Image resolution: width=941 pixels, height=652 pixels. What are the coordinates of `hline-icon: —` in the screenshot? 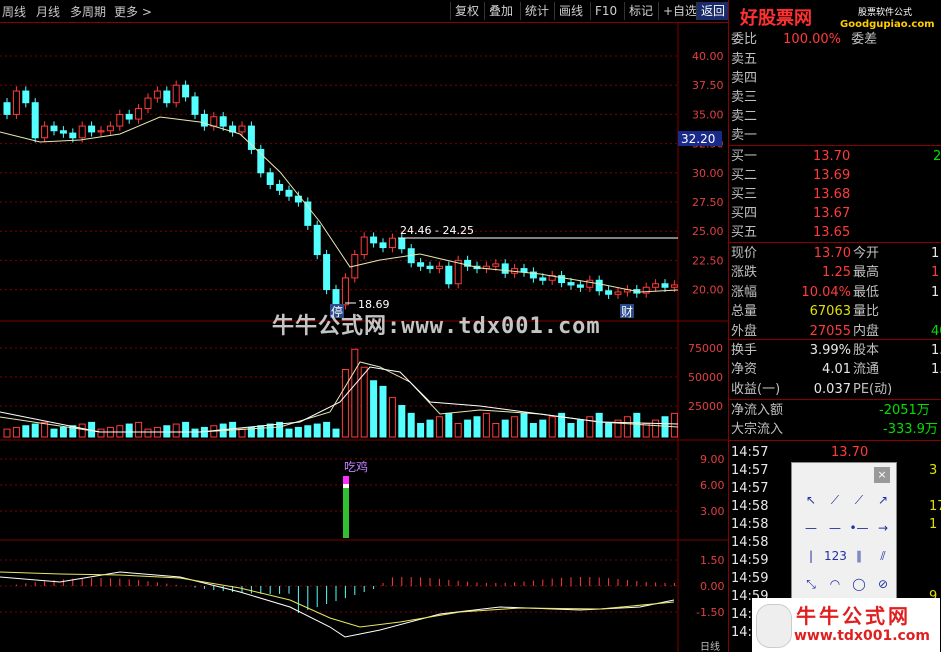 It's located at (835, 528).